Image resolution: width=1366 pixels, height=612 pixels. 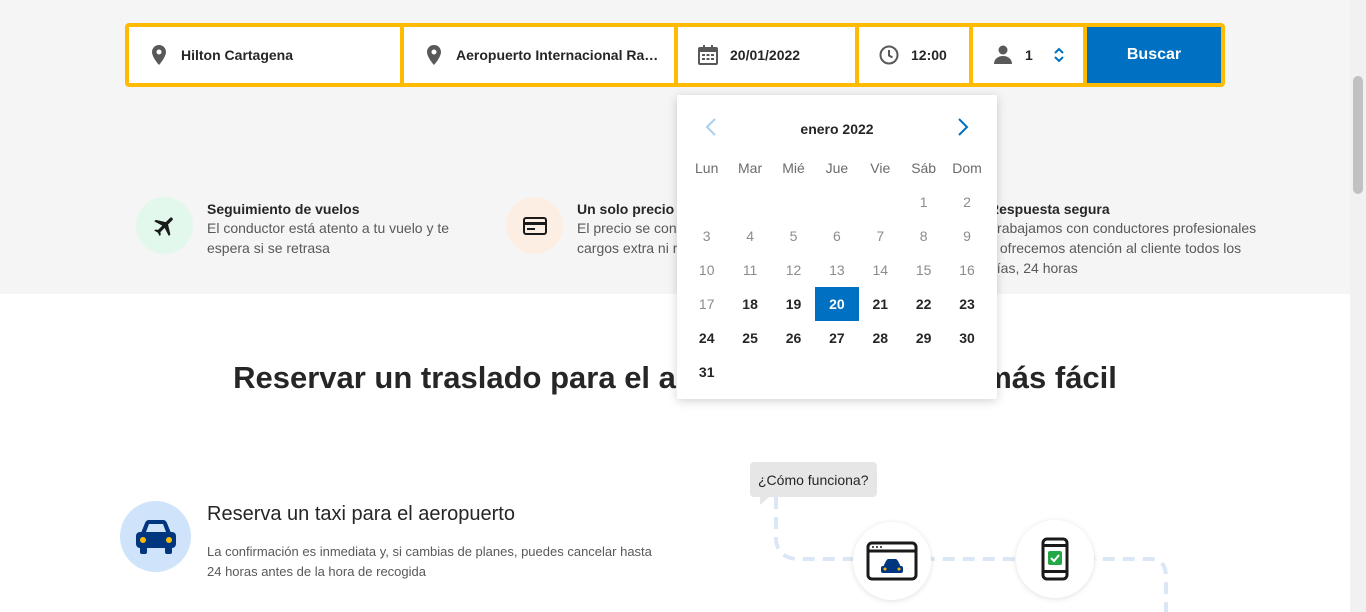 I want to click on weekday-header: Jue, so click(x=837, y=168).